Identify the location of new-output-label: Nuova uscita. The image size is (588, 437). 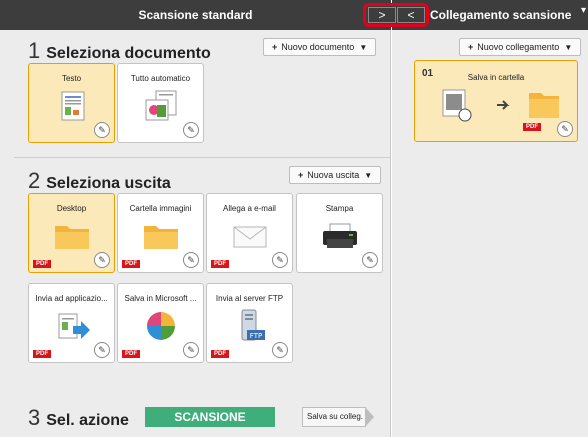
(333, 175).